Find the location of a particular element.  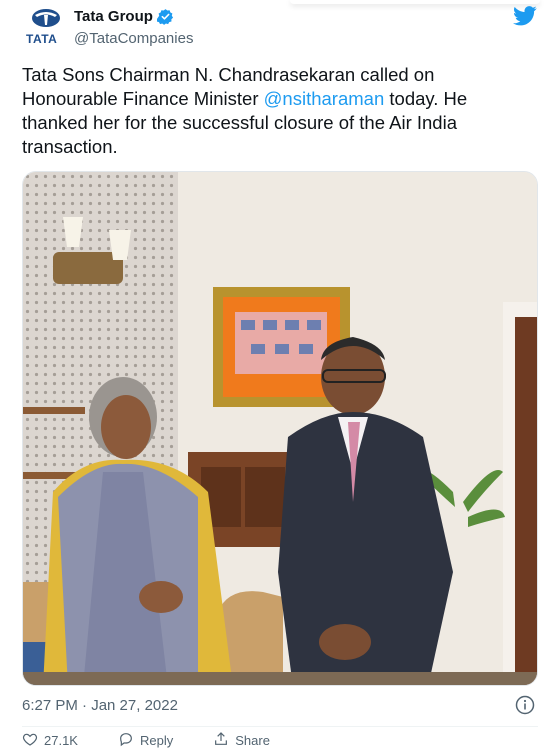

info-icon is located at coordinates (525, 705).